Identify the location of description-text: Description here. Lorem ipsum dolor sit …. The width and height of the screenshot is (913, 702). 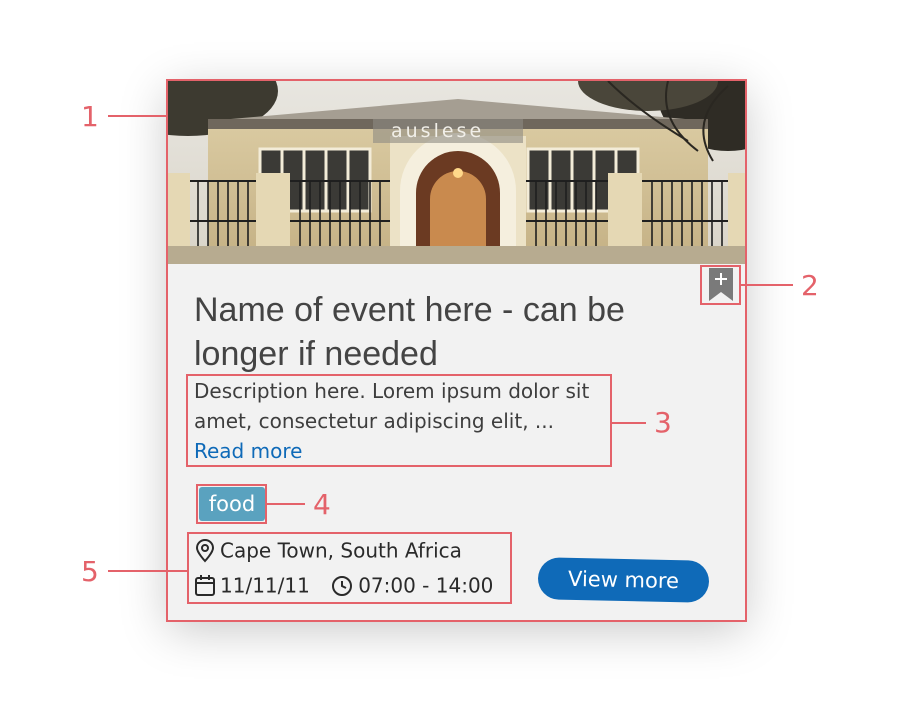
(392, 406).